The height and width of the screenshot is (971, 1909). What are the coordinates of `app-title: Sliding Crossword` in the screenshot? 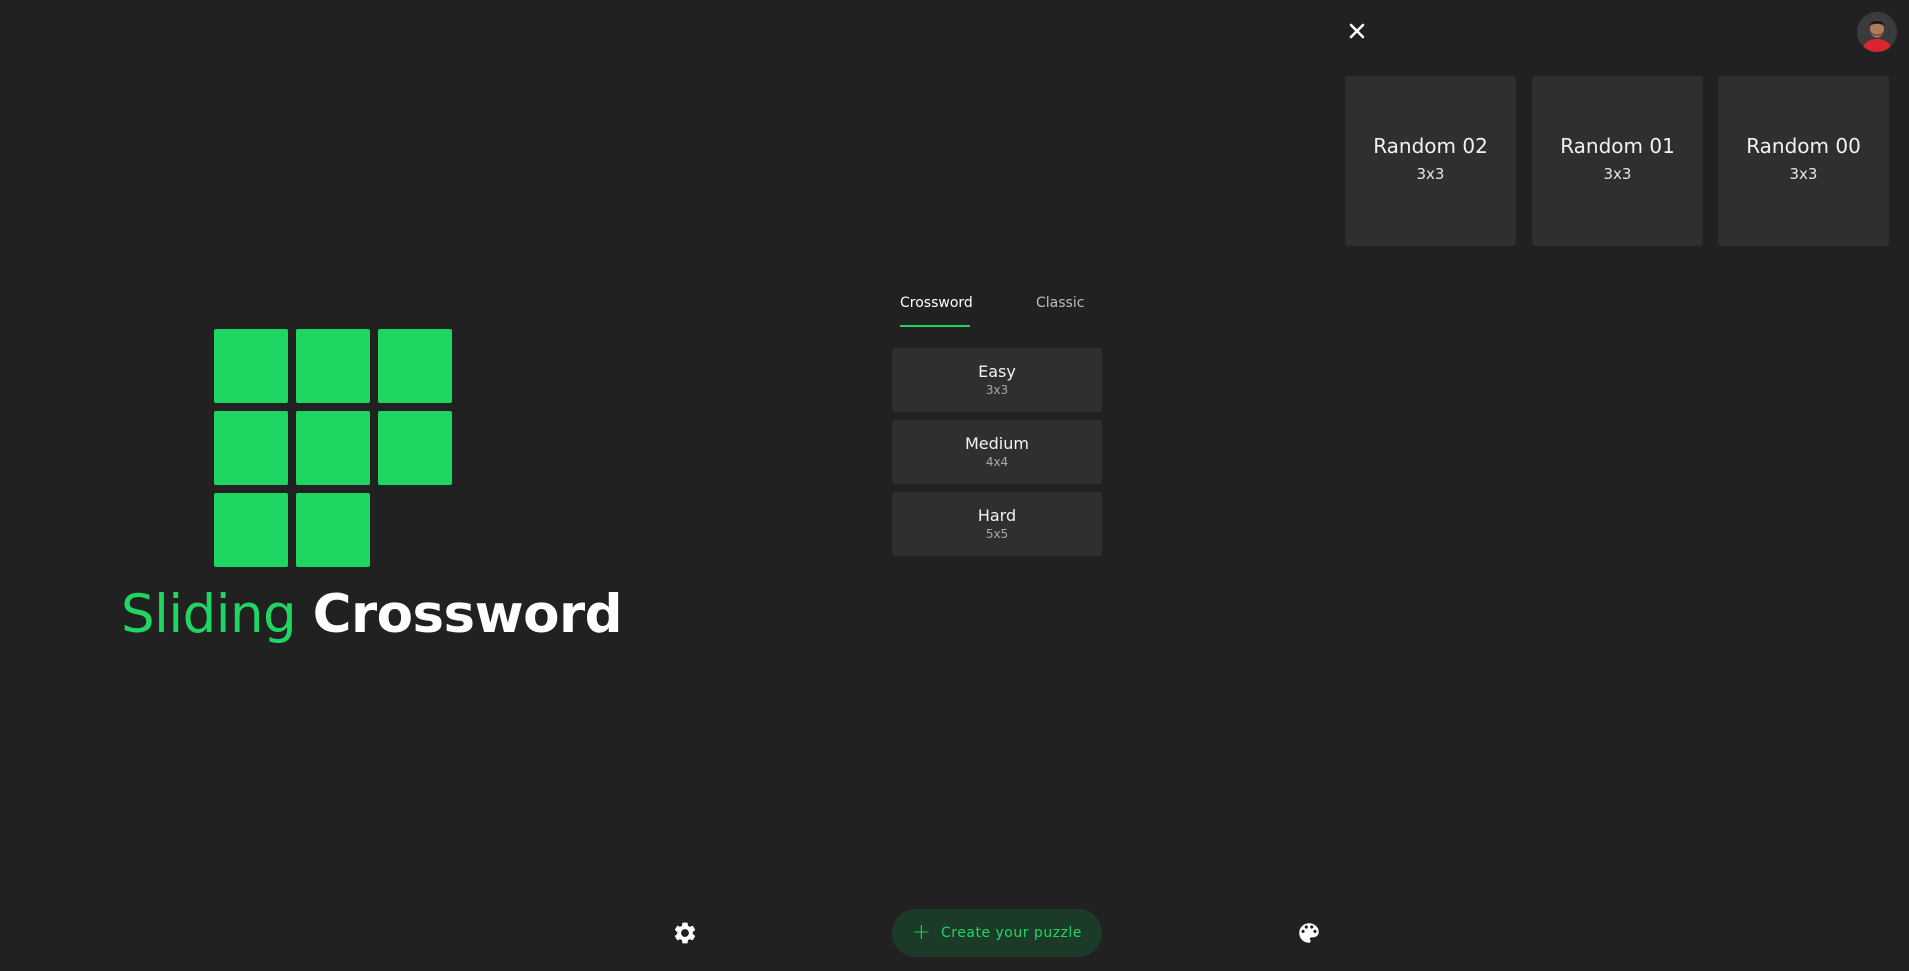 It's located at (372, 615).